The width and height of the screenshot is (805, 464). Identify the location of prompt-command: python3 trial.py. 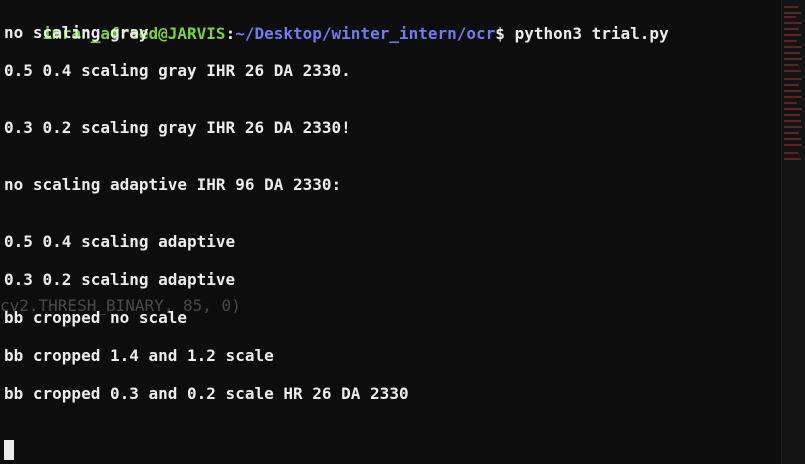
(586, 33).